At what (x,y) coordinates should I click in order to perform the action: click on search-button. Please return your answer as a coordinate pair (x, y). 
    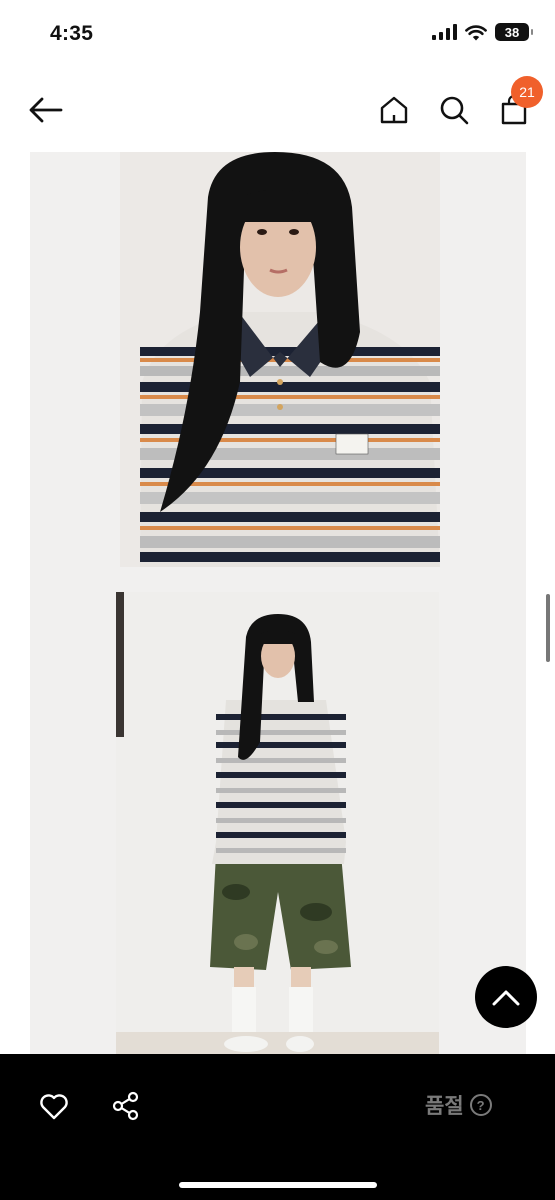
    Looking at the image, I should click on (454, 110).